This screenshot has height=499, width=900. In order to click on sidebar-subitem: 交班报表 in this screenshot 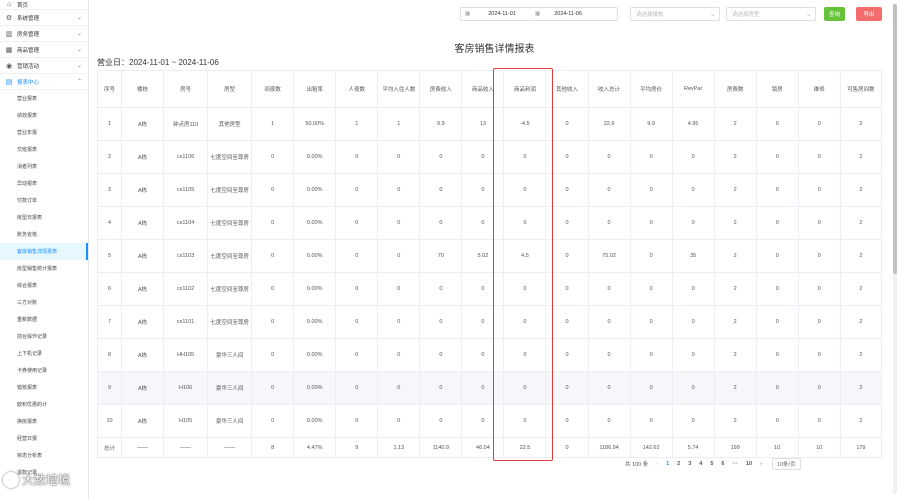, I will do `click(44, 149)`.